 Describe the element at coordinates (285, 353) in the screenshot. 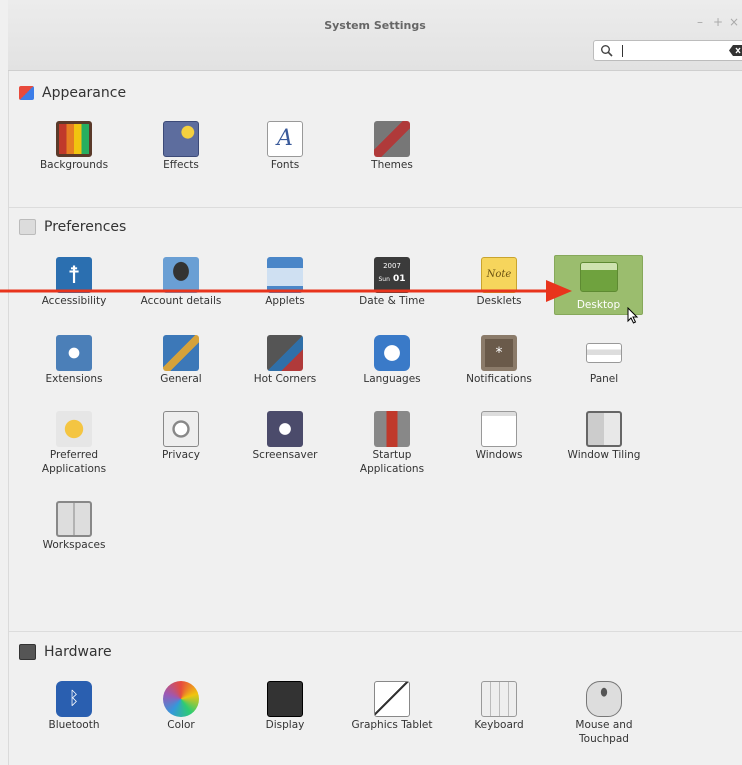

I see `hot-corners-icon` at that location.